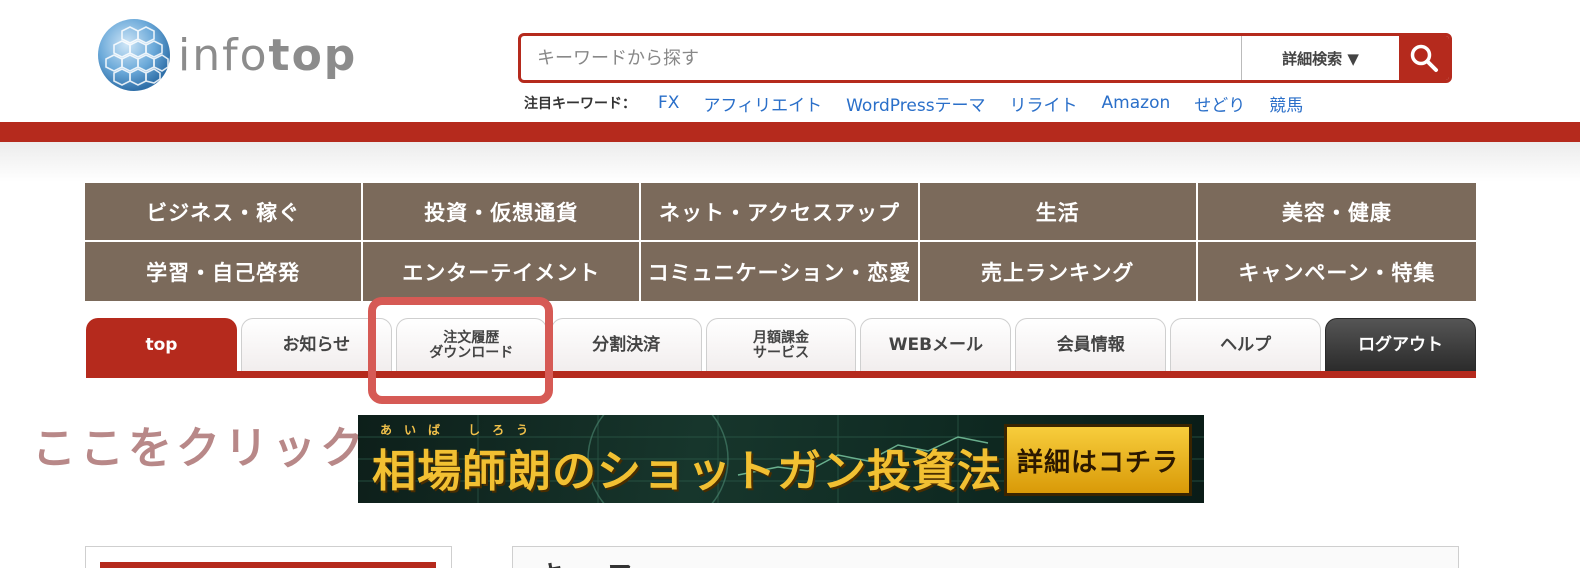  What do you see at coordinates (1058, 212) in the screenshot?
I see `category-life: 生活` at bounding box center [1058, 212].